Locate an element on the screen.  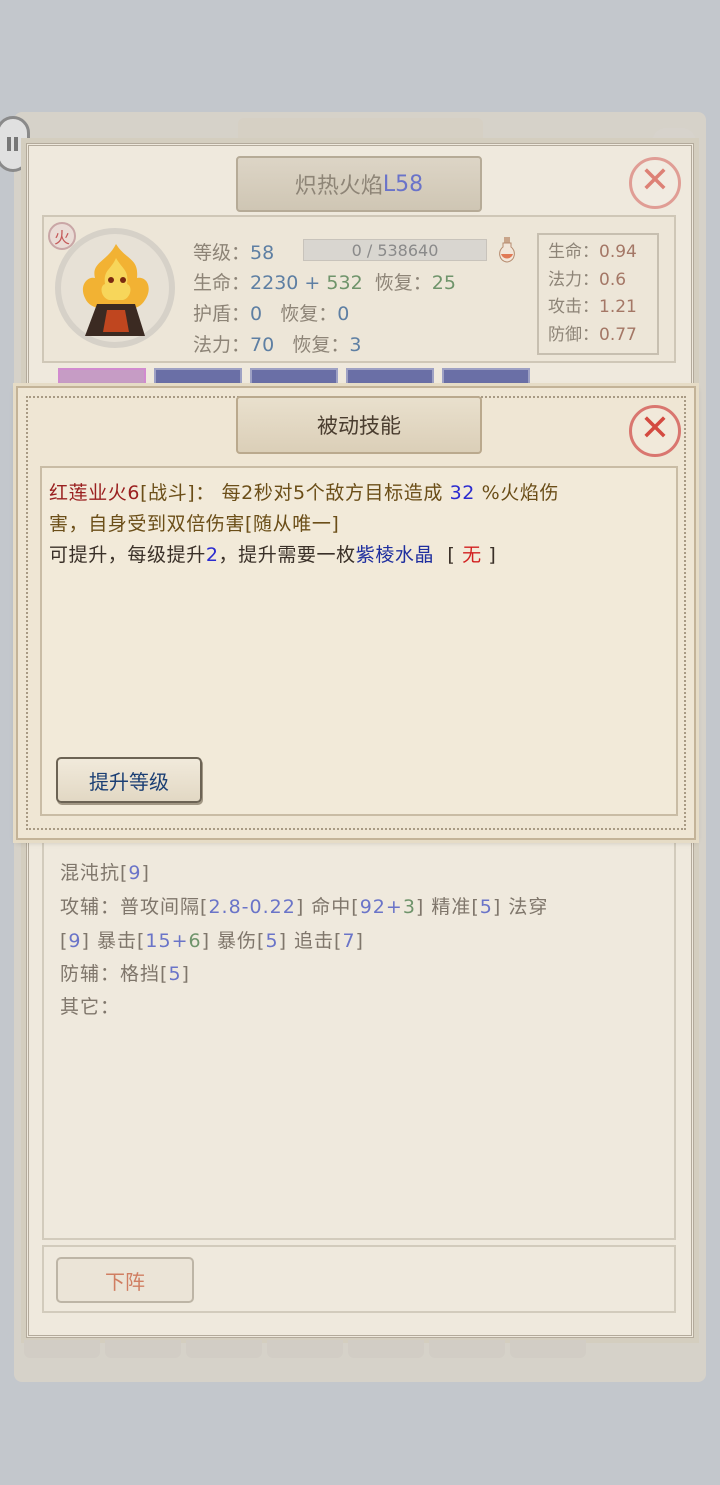
shield-regen-label: 恢复： is located at coordinates (309, 314).